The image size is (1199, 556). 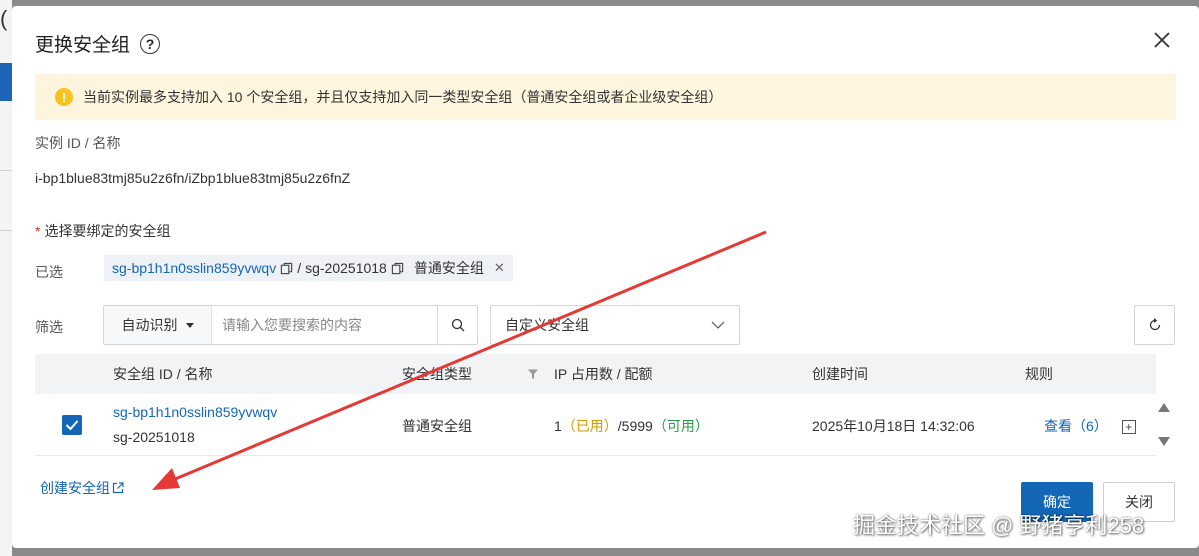 I want to click on filter-label: 筛选, so click(x=49, y=327).